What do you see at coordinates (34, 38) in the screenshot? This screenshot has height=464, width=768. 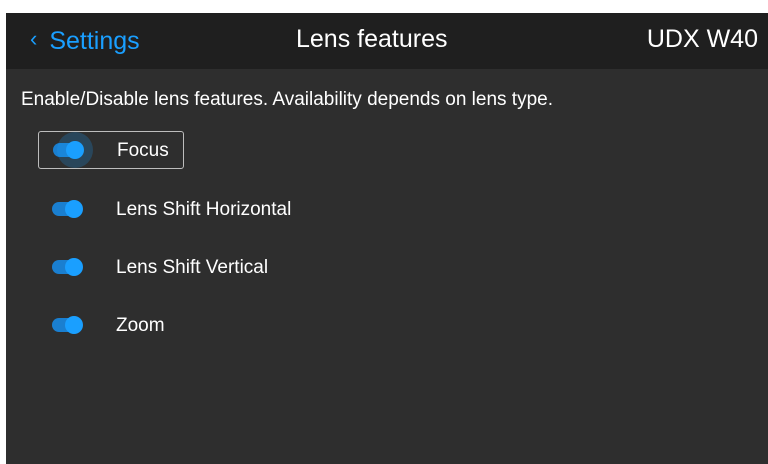 I see `chevron-left-icon: ‹` at bounding box center [34, 38].